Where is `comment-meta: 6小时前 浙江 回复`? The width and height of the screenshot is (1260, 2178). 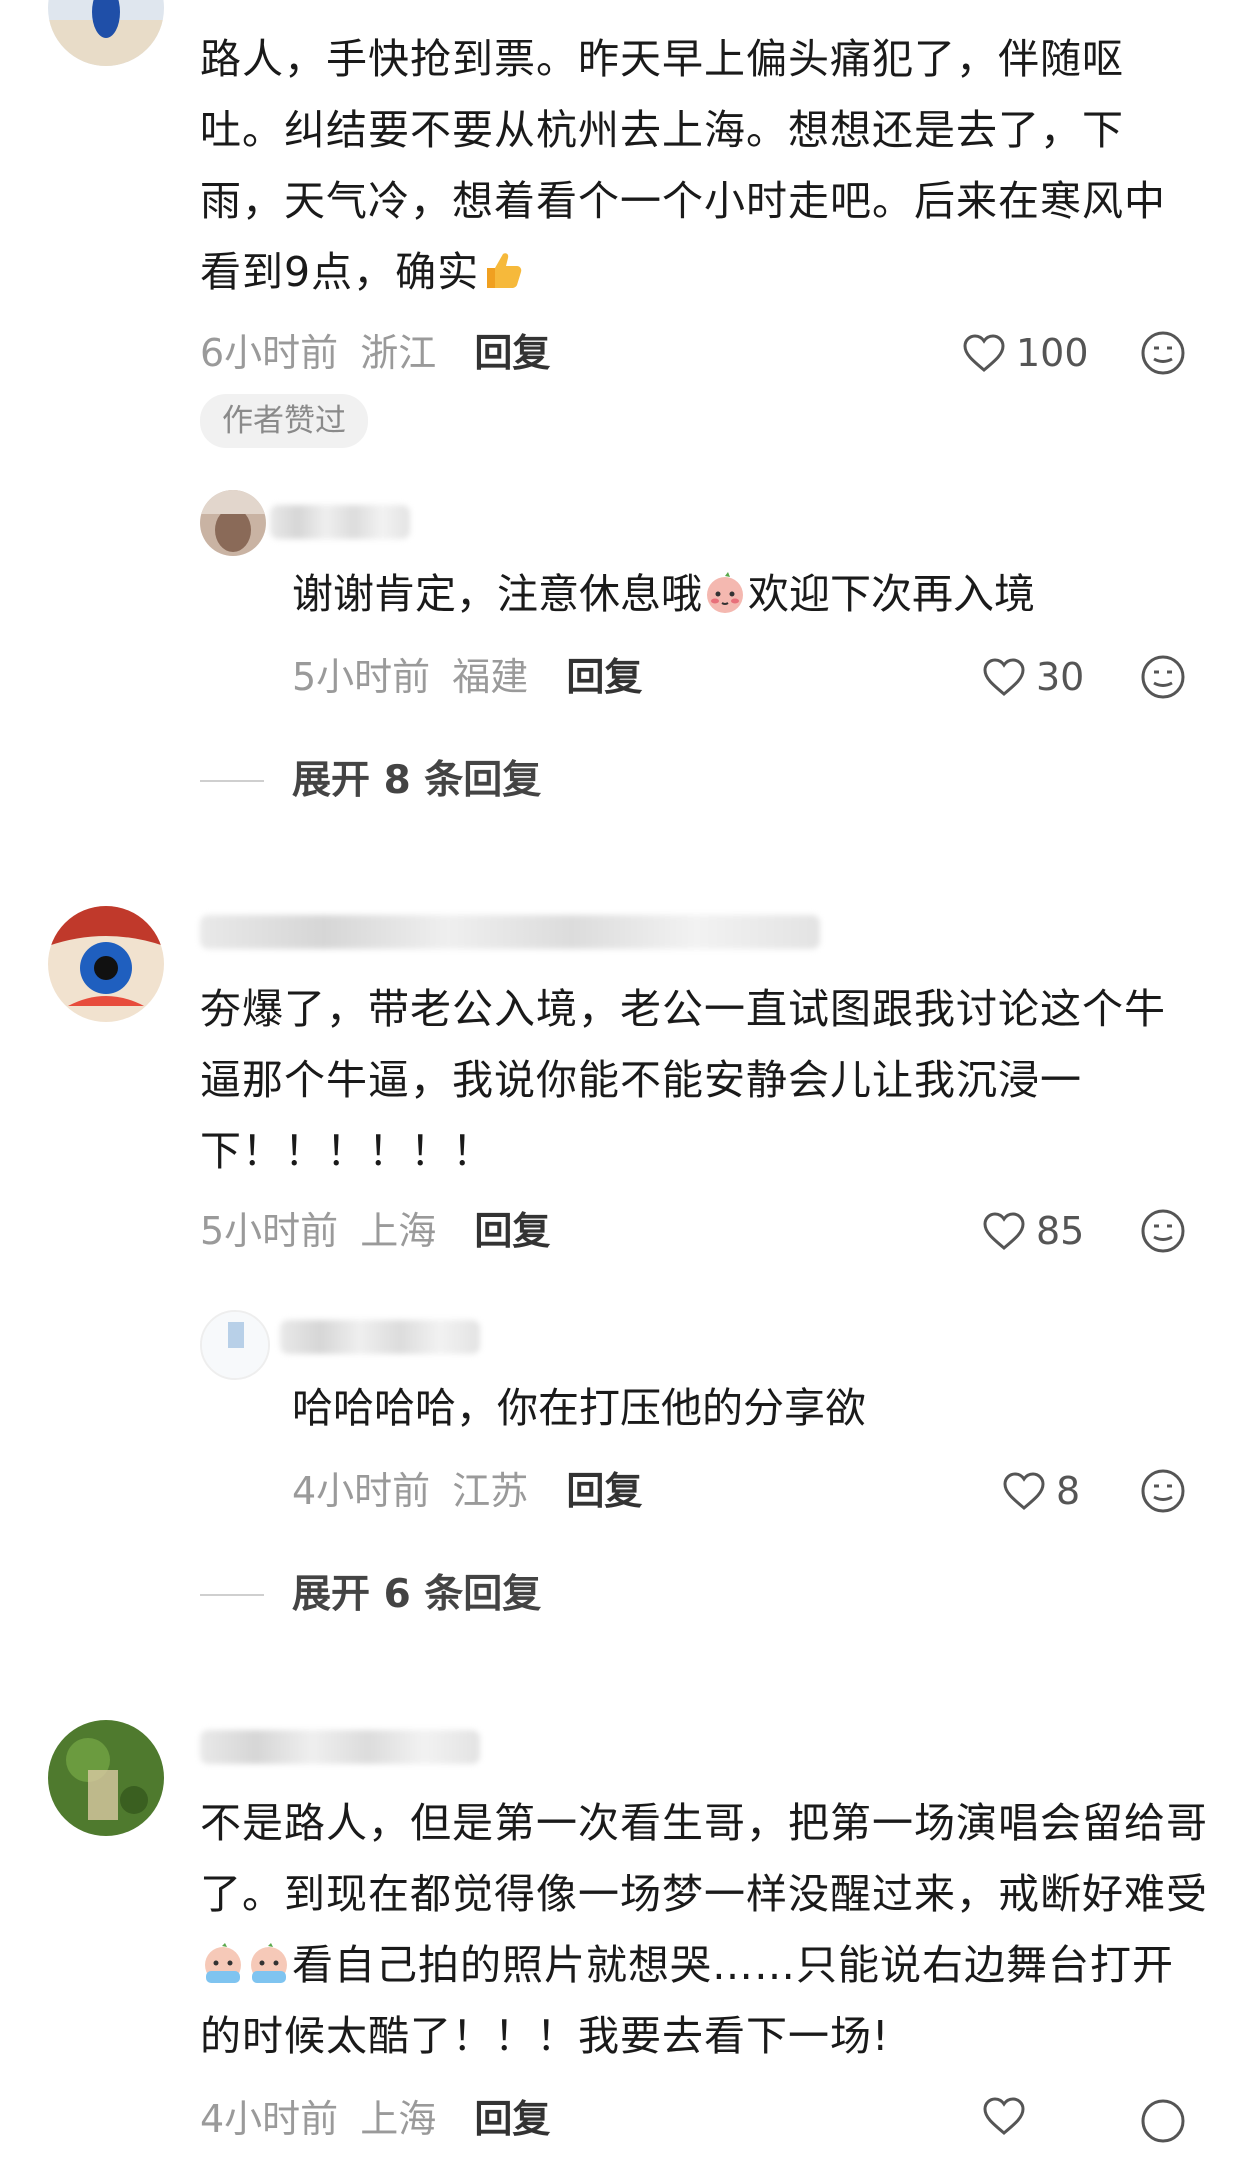 comment-meta: 6小时前 浙江 回复 is located at coordinates (375, 353).